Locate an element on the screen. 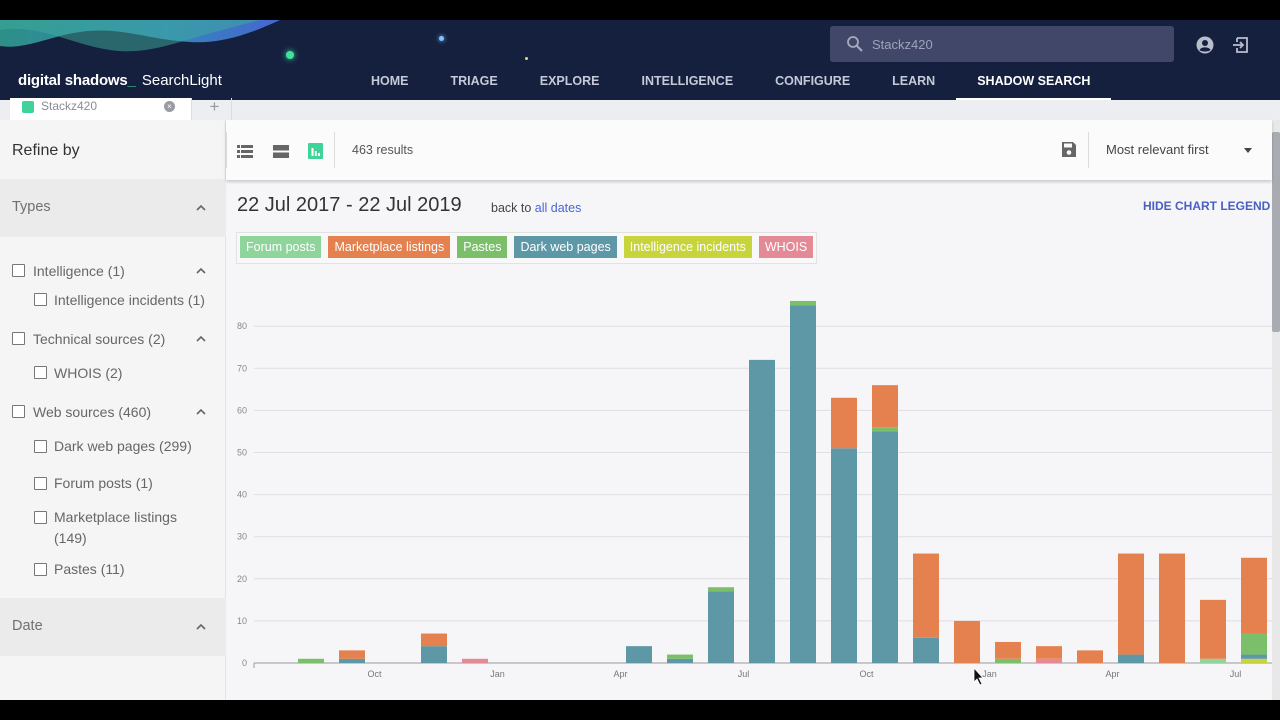 This screenshot has height=720, width=1280. bar-pastes-oct-2018 is located at coordinates (885, 429).